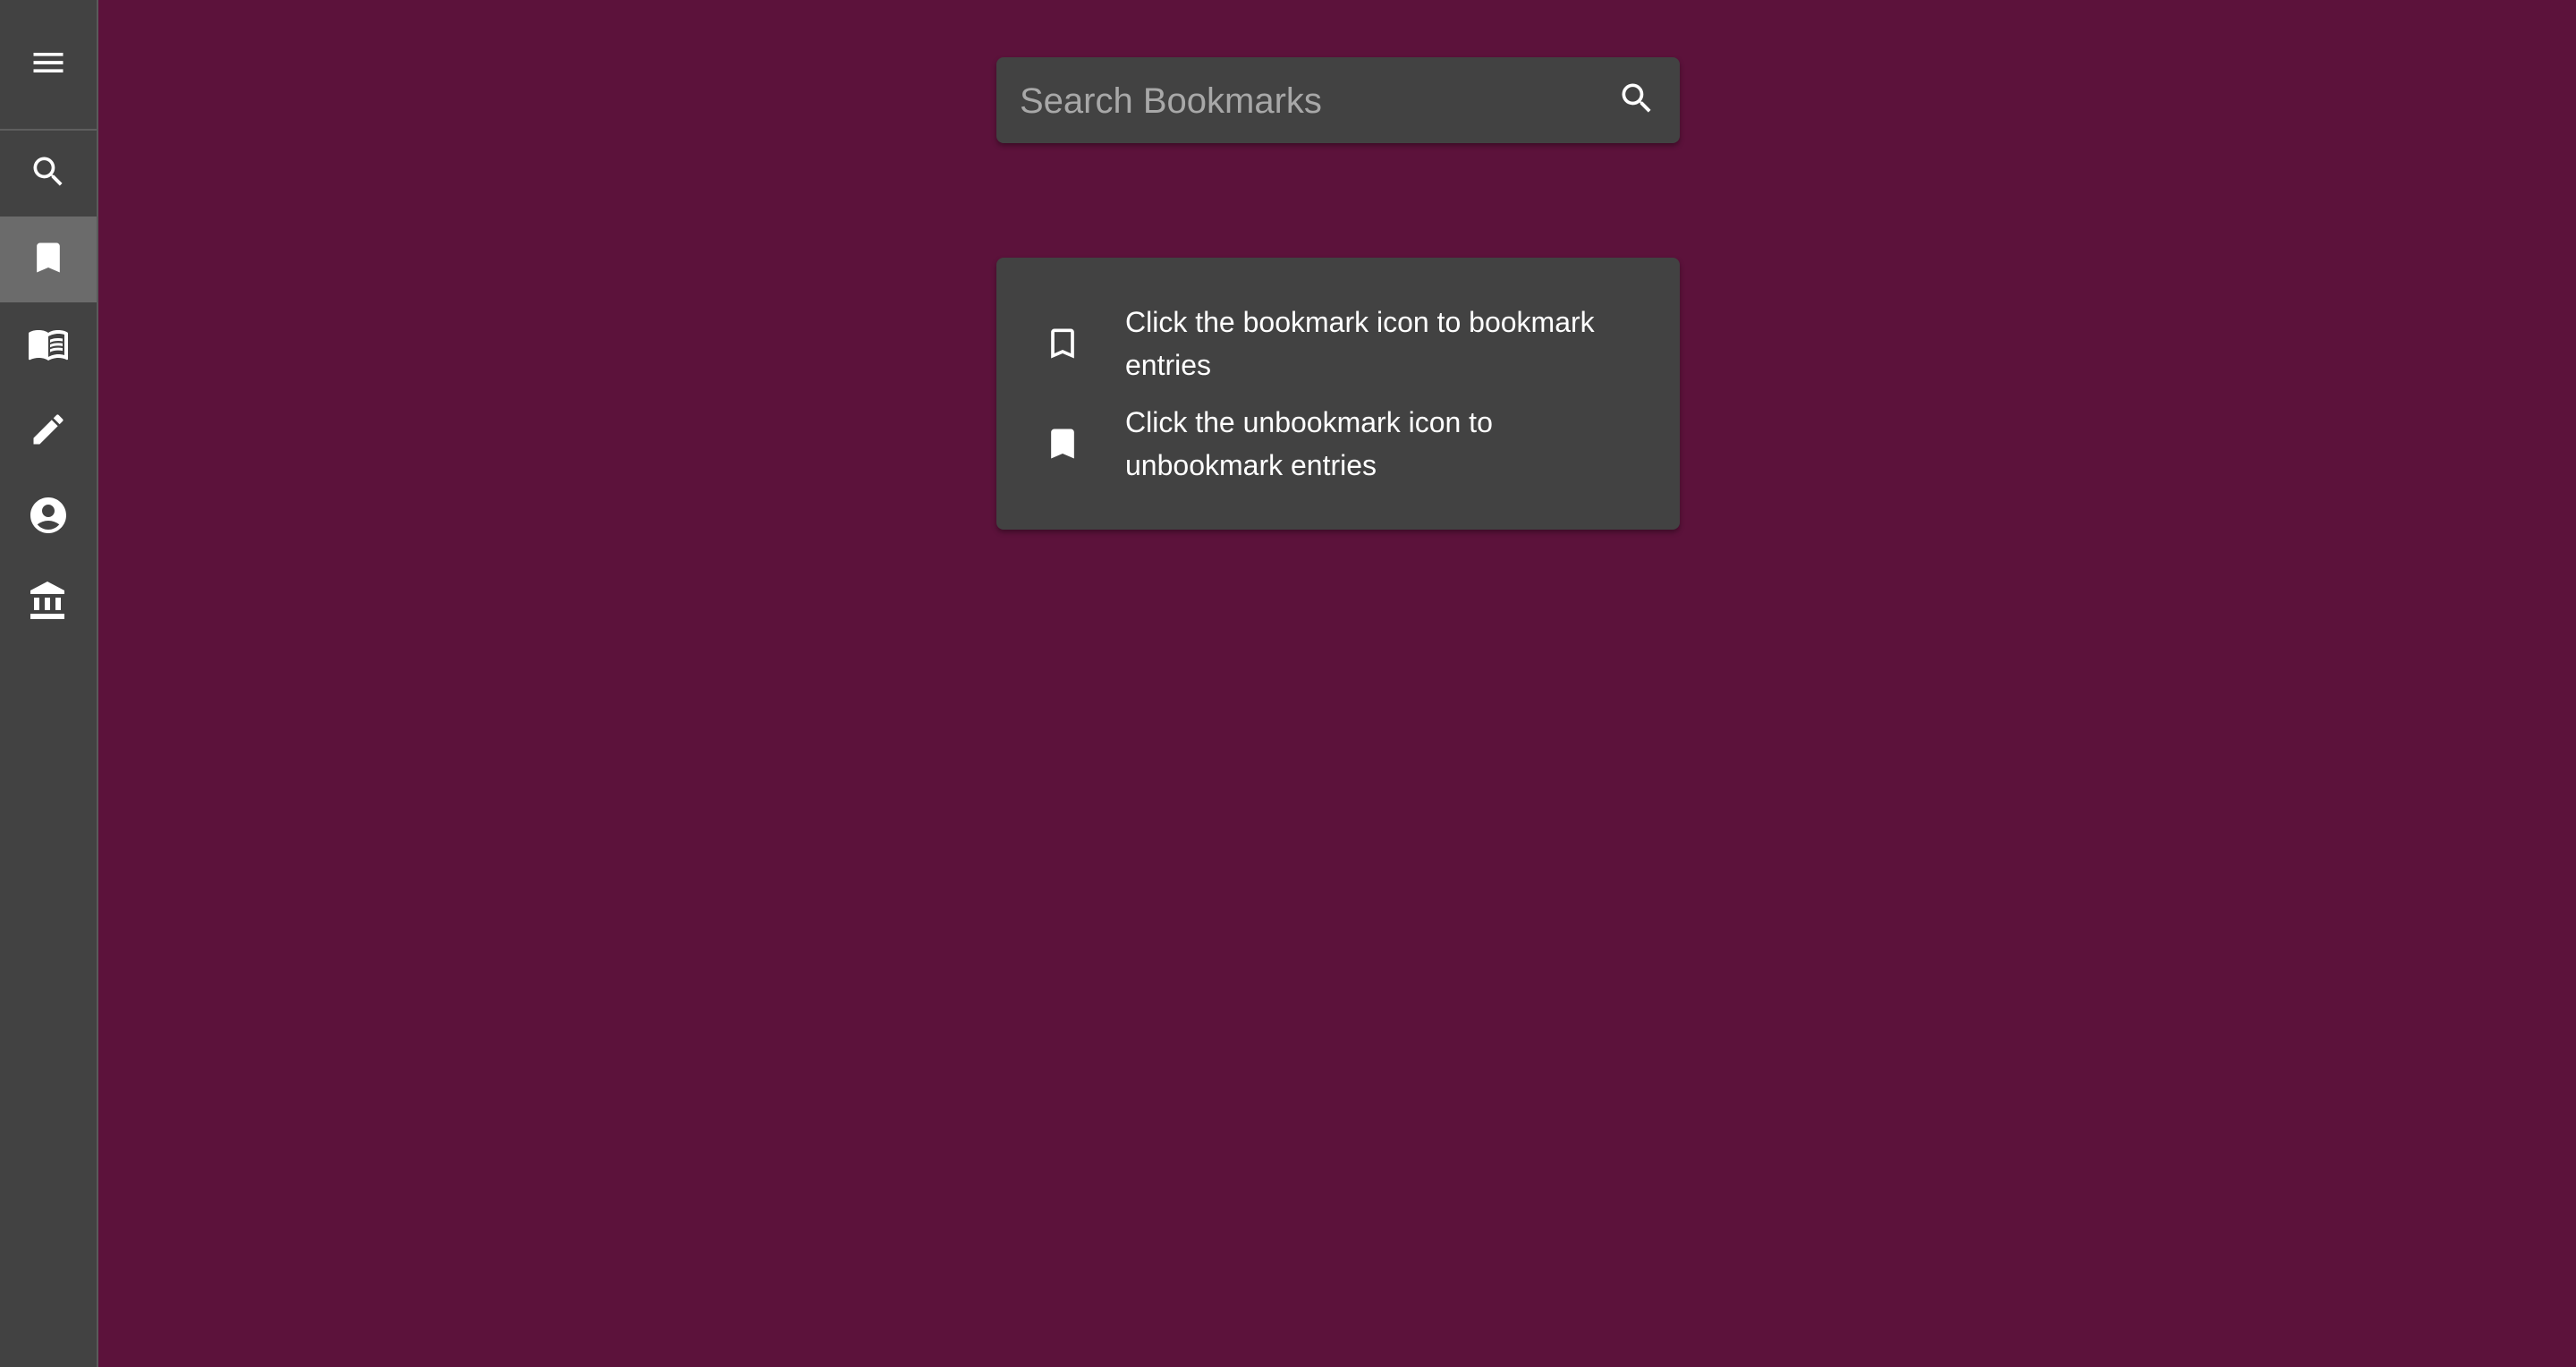 This screenshot has width=2576, height=1367. I want to click on sidebar-item-edit, so click(48, 431).